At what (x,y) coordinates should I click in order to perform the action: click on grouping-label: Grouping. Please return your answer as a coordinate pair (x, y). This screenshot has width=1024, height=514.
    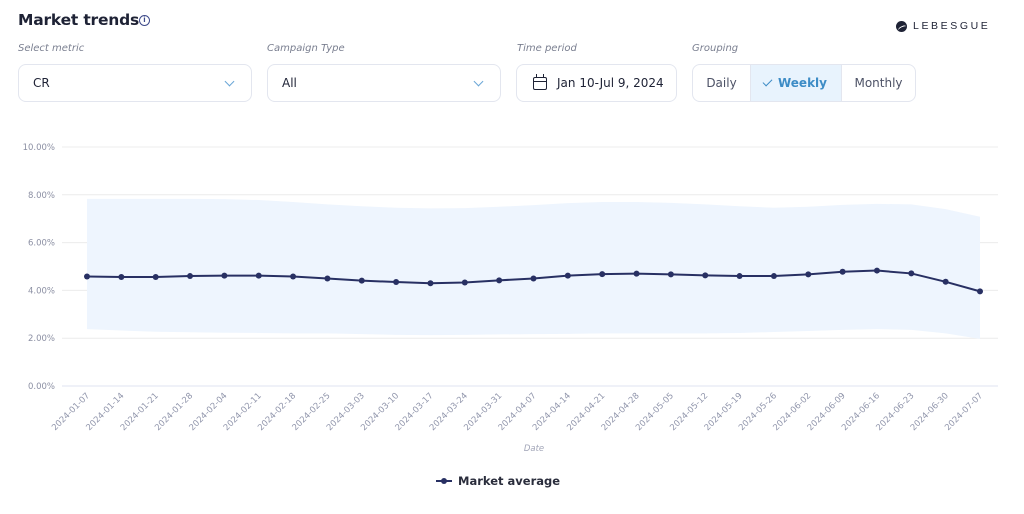
    Looking at the image, I should click on (715, 48).